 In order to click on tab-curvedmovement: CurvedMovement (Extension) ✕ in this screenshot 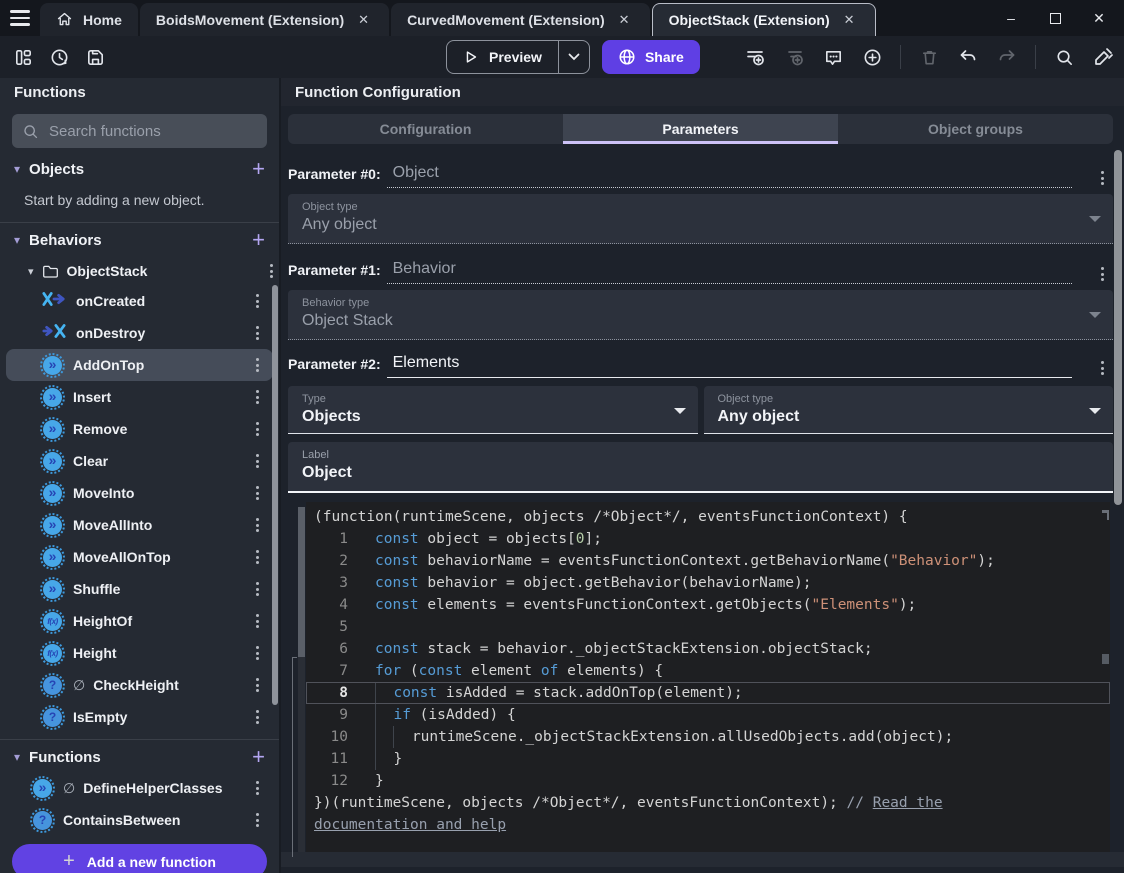, I will do `click(520, 19)`.